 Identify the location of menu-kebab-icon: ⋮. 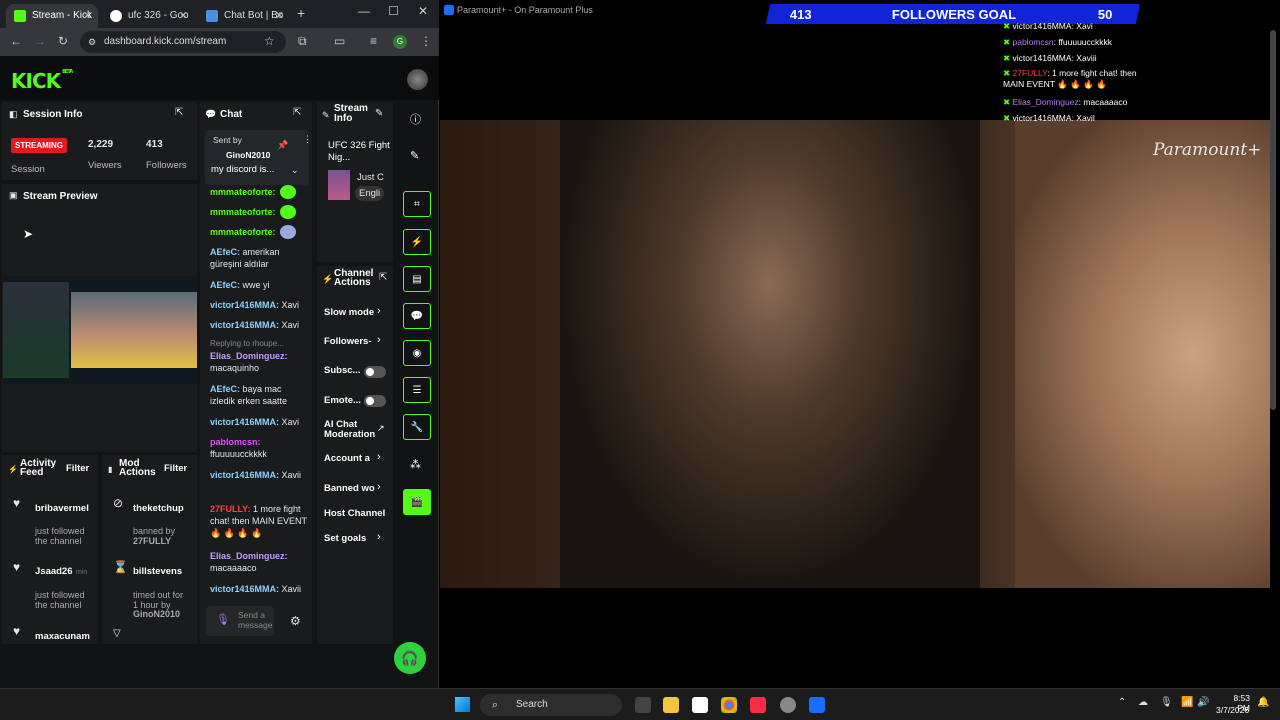
(426, 41).